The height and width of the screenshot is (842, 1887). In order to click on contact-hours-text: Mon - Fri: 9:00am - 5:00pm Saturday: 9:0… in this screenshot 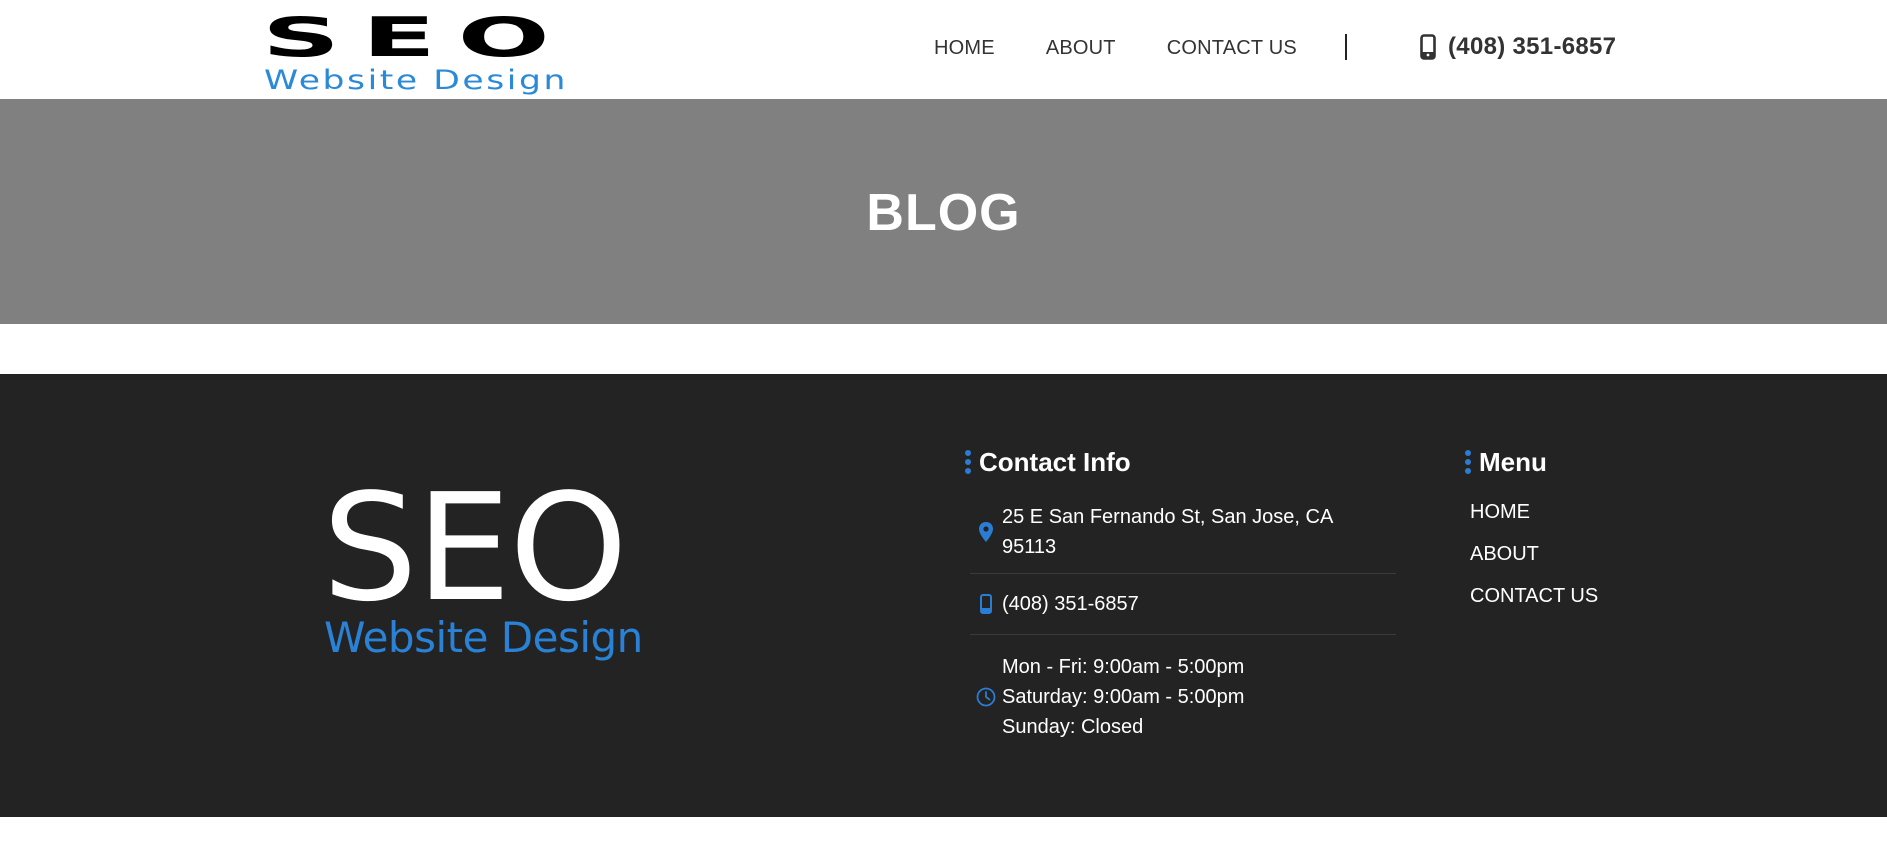, I will do `click(1123, 697)`.